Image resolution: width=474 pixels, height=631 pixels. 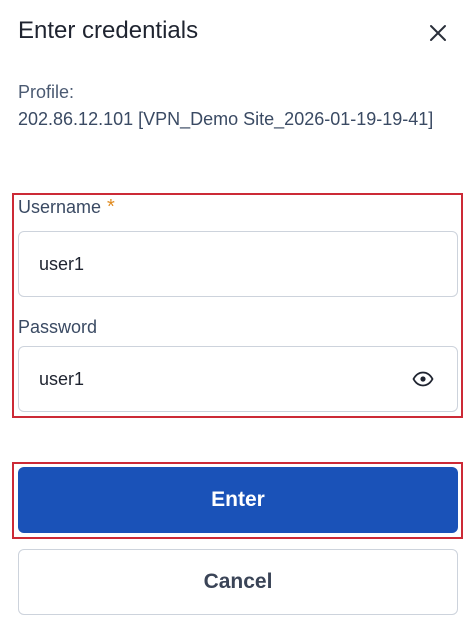 I want to click on password-input, so click(x=238, y=379).